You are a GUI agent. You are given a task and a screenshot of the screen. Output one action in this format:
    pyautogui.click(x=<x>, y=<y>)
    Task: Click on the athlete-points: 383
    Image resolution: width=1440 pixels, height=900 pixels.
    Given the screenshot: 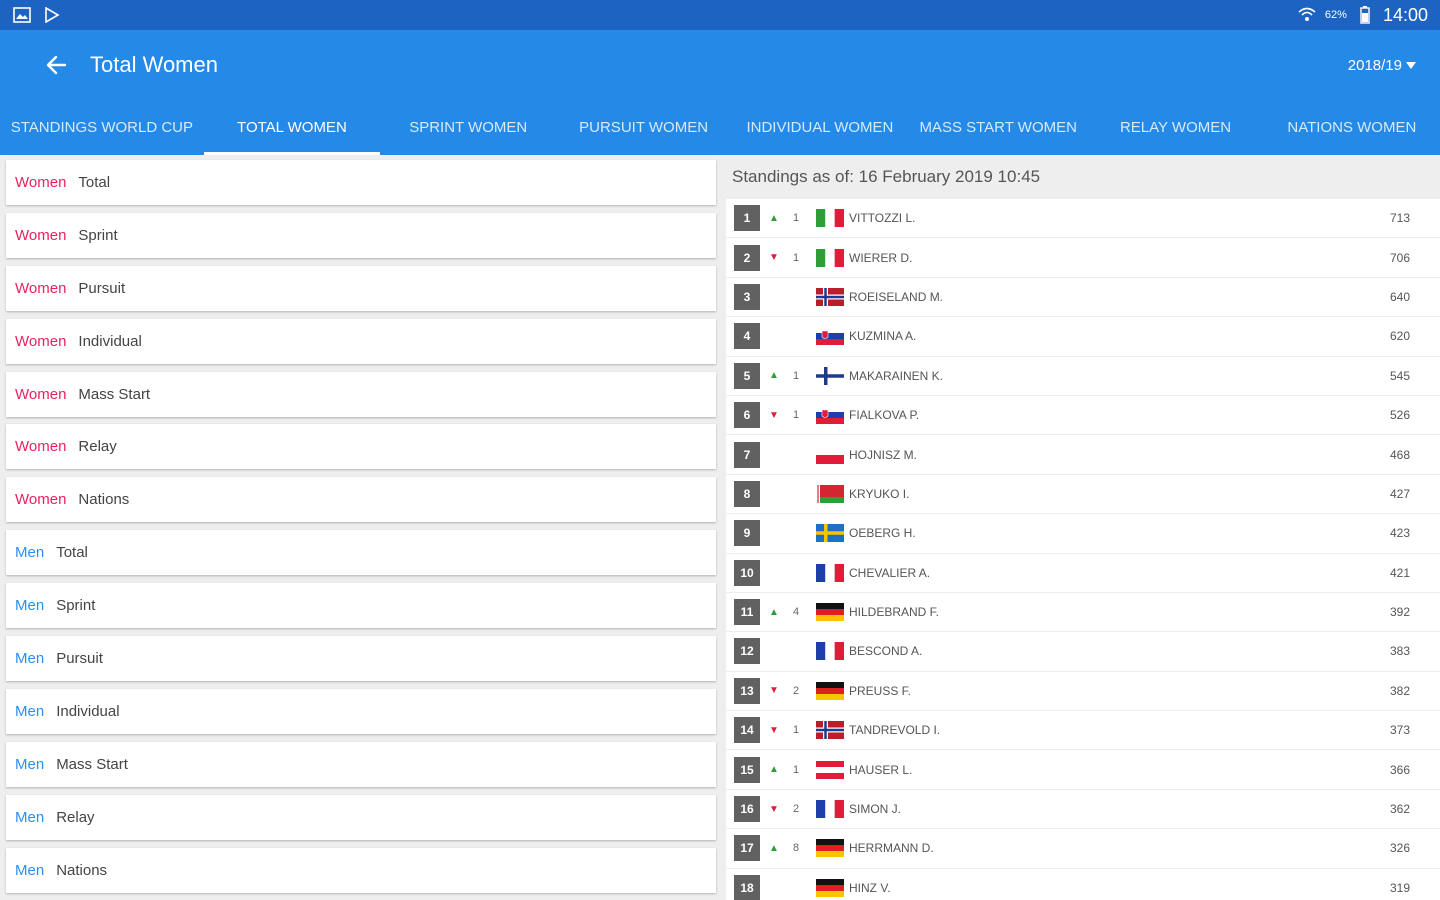 What is the action you would take?
    pyautogui.click(x=1399, y=651)
    